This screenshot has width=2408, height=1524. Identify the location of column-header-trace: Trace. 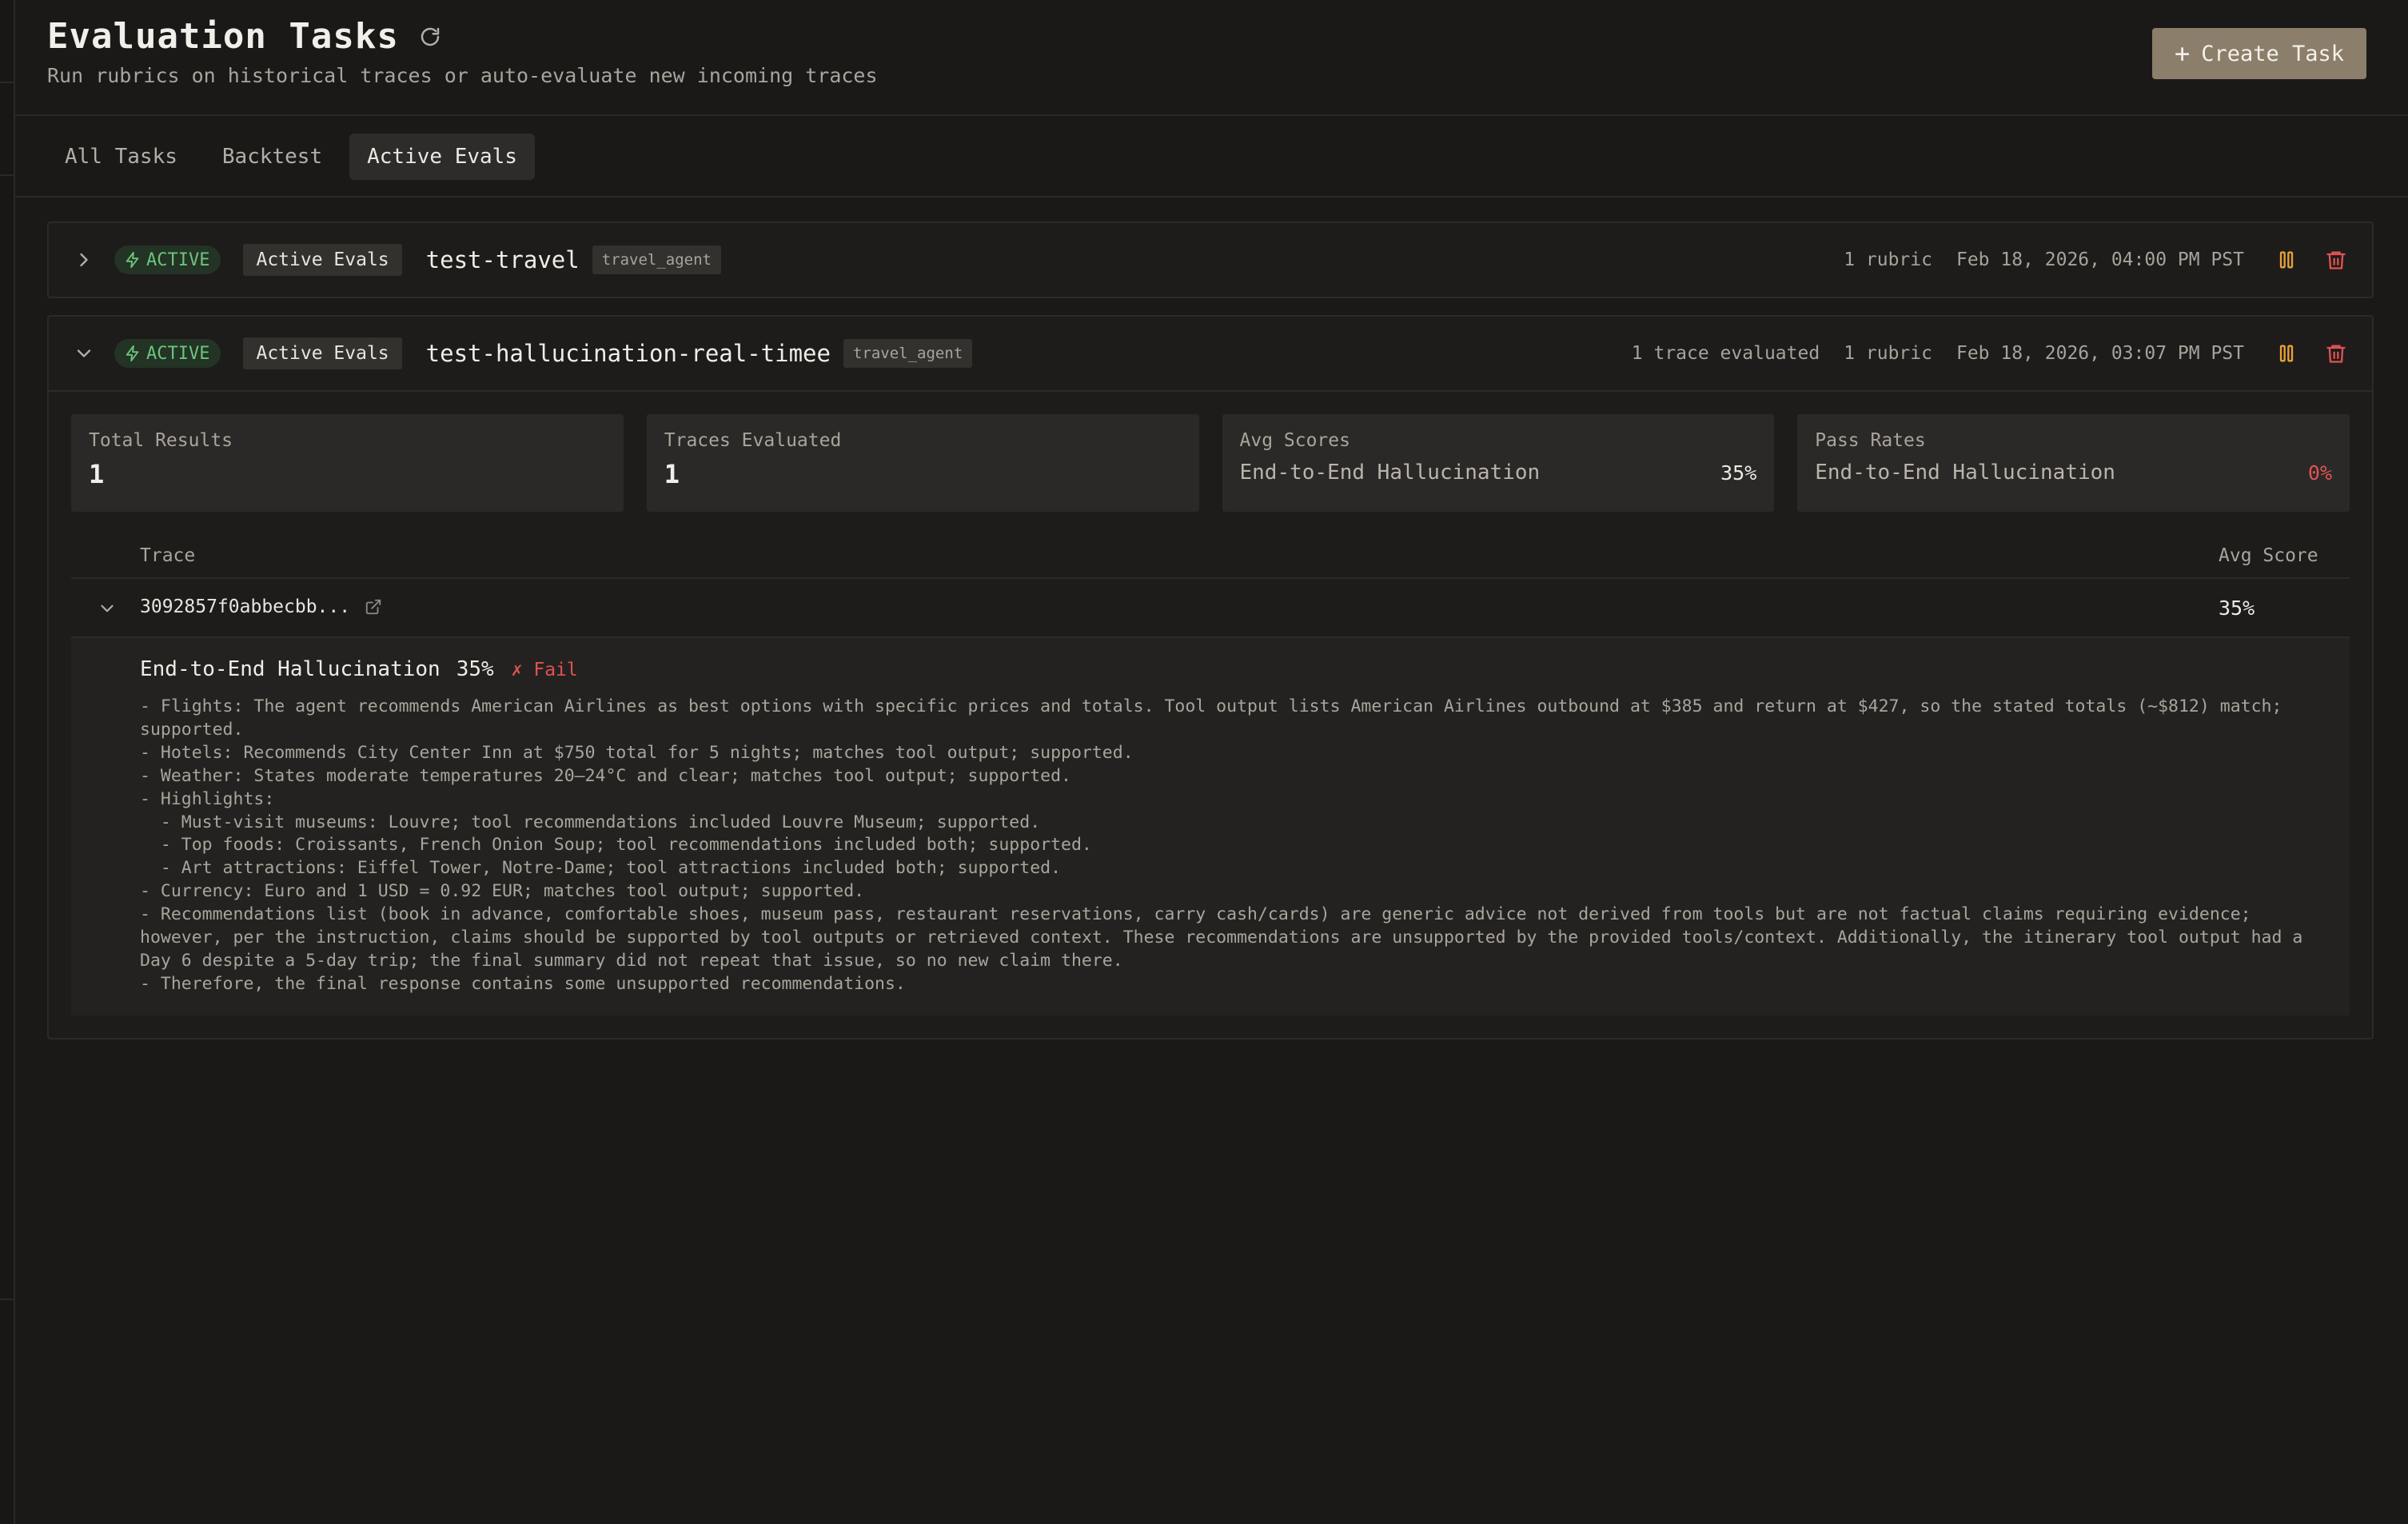
(167, 555).